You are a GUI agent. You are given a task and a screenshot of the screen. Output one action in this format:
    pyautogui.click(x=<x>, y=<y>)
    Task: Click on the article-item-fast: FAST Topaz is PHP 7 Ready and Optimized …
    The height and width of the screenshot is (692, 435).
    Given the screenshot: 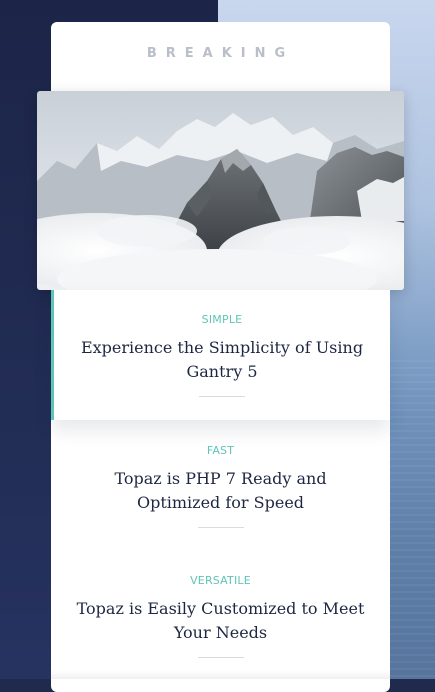 What is the action you would take?
    pyautogui.click(x=220, y=485)
    